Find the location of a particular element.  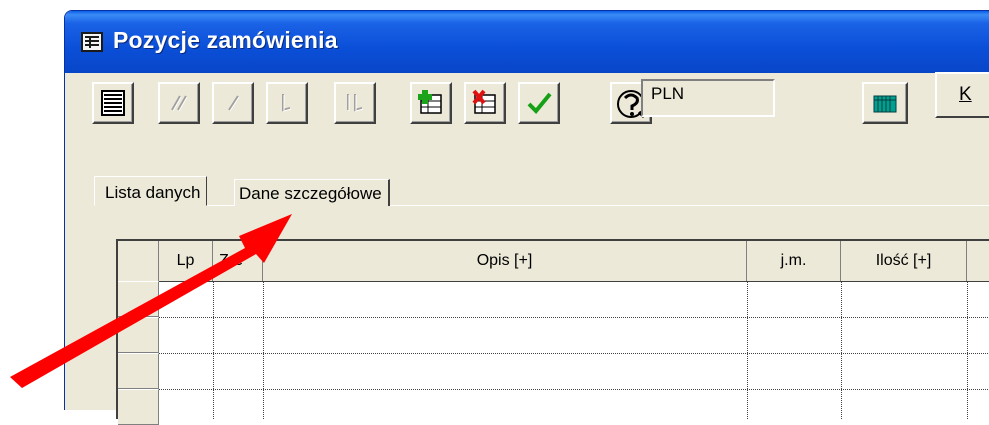

grid-corner is located at coordinates (138, 261).